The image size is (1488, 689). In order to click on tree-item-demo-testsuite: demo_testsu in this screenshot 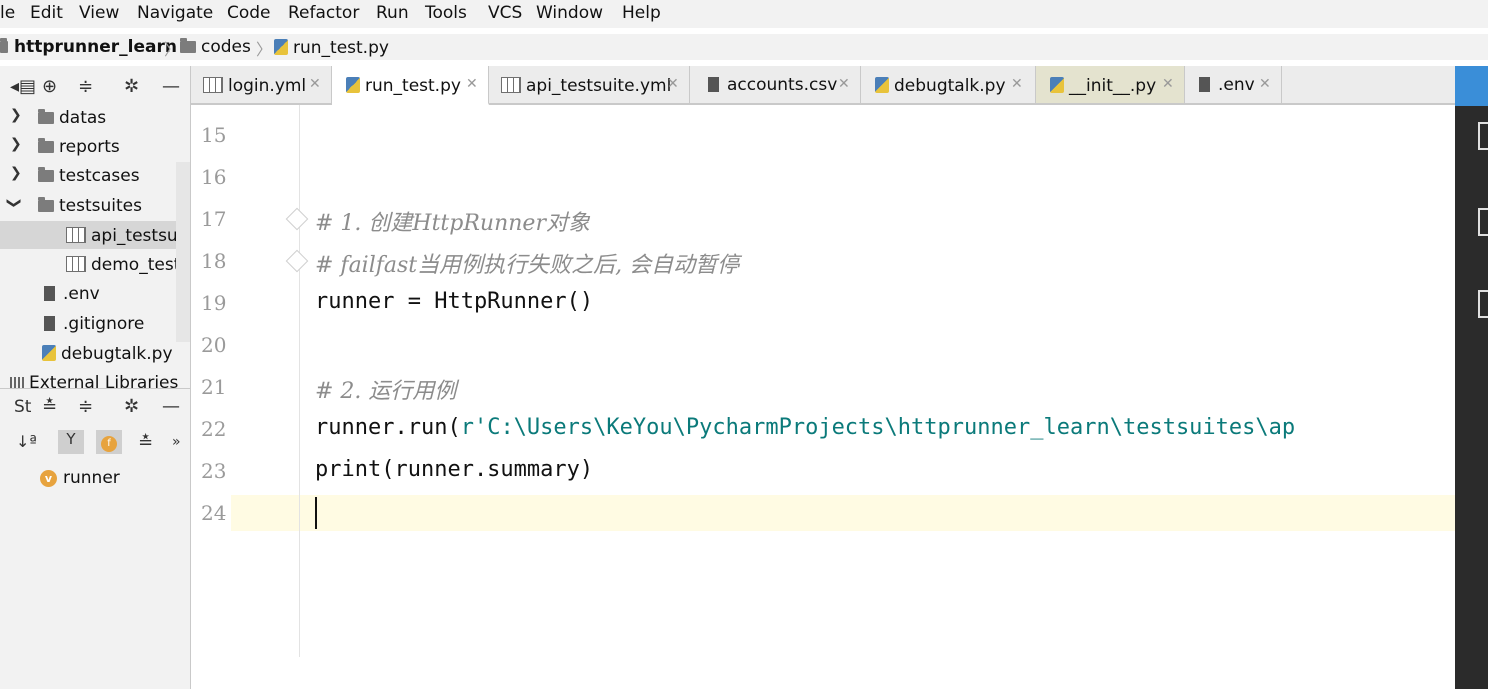, I will do `click(95, 264)`.